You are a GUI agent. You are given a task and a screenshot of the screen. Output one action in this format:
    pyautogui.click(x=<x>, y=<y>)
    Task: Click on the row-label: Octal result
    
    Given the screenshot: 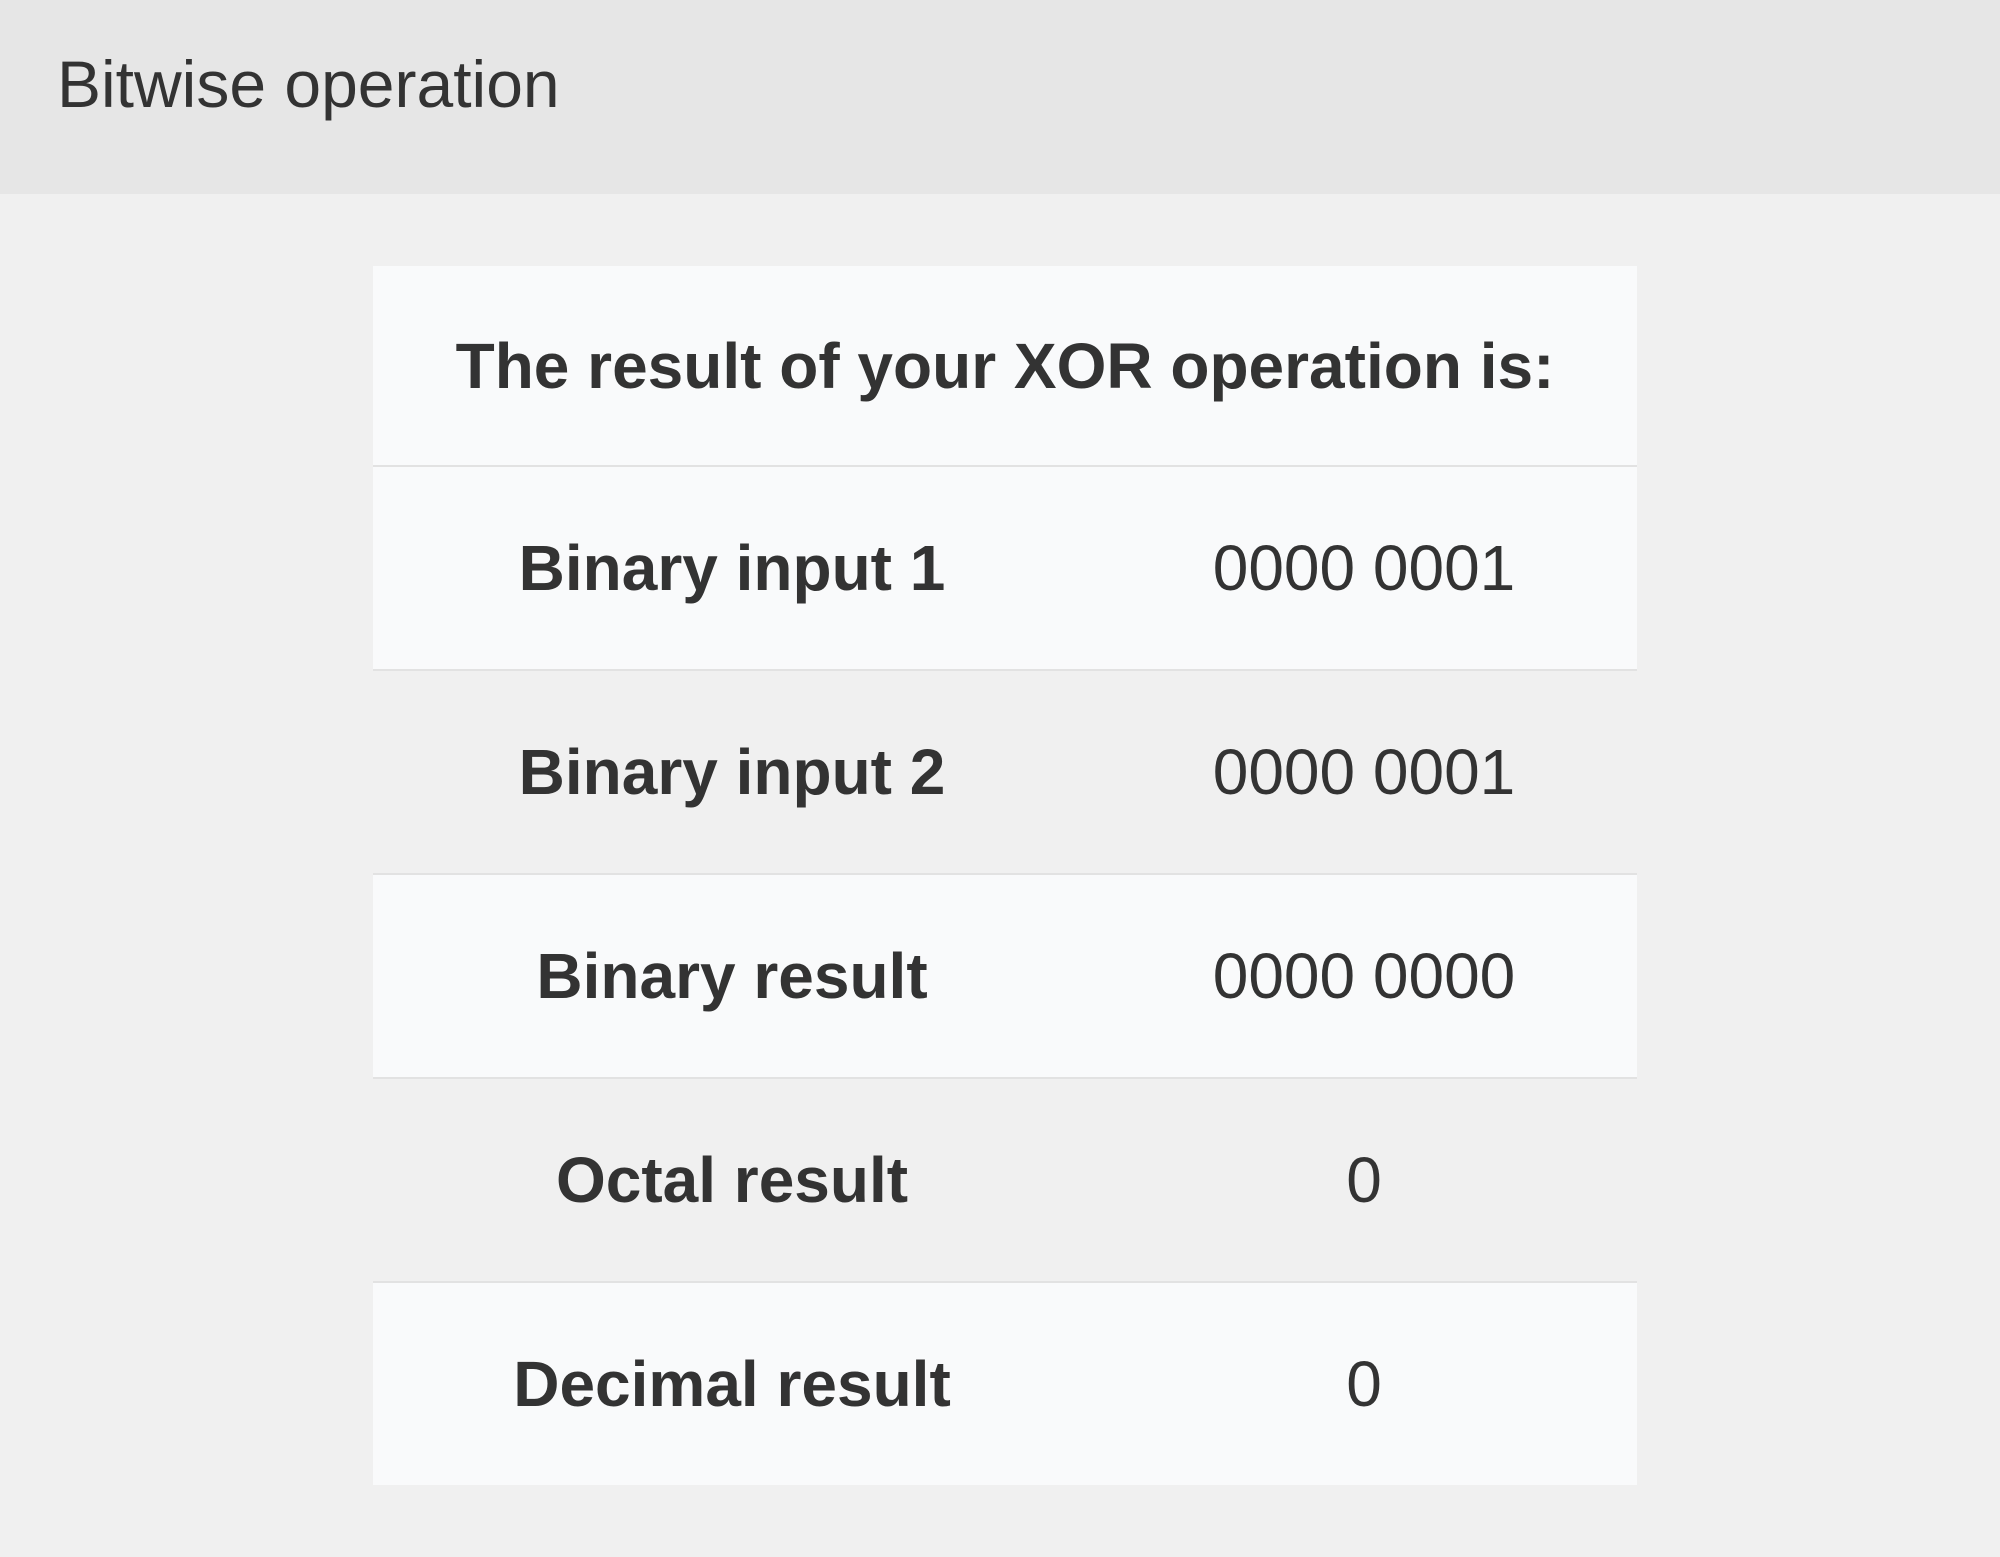 What is the action you would take?
    pyautogui.click(x=732, y=1180)
    